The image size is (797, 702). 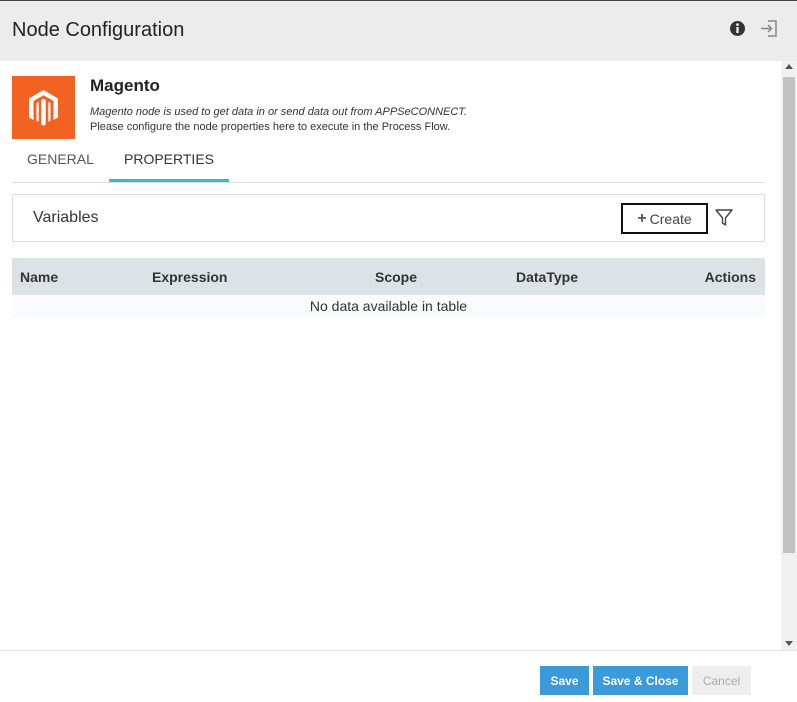 I want to click on column-header-scope: Scope, so click(x=396, y=277).